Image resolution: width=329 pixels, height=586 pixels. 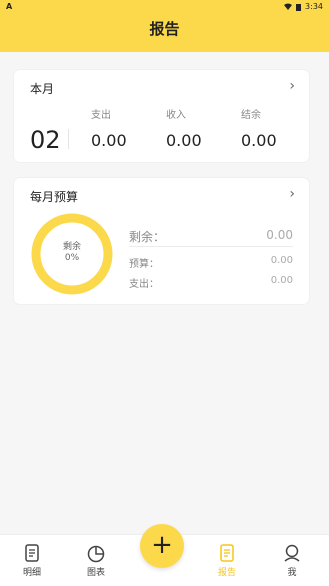 I want to click on tab-chart: 图表, so click(x=96, y=556).